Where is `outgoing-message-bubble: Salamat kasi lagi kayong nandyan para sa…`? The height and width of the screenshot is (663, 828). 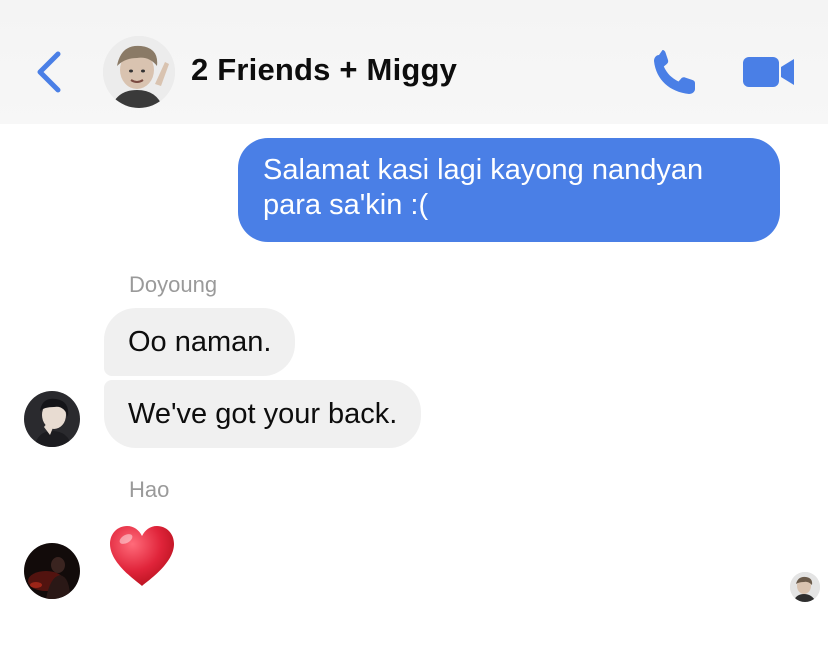
outgoing-message-bubble: Salamat kasi lagi kayong nandyan para sa… is located at coordinates (509, 190).